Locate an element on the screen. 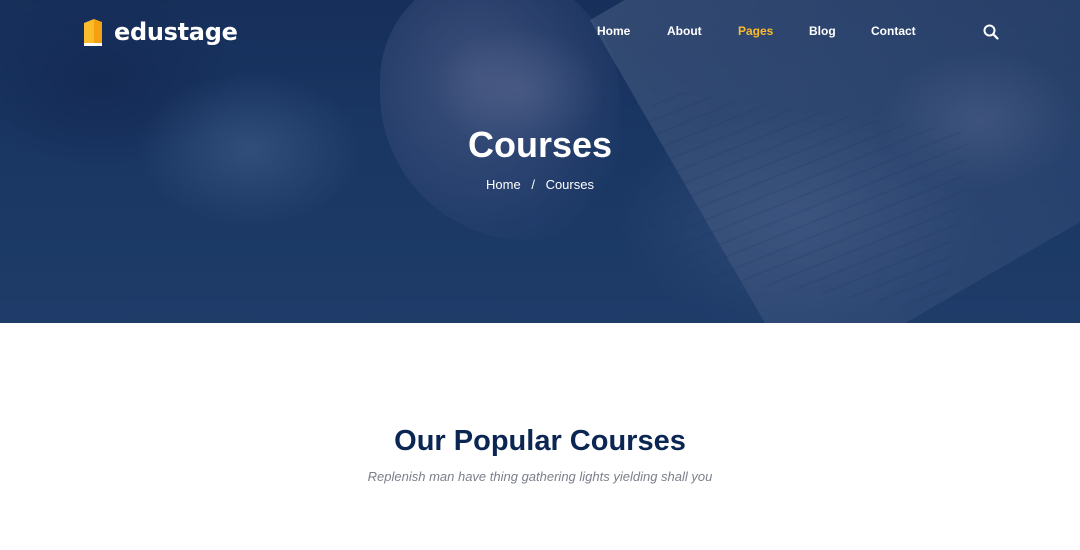 This screenshot has height=550, width=1080. main-navbar: edustage Home About Pages Blog Contact is located at coordinates (540, 33).